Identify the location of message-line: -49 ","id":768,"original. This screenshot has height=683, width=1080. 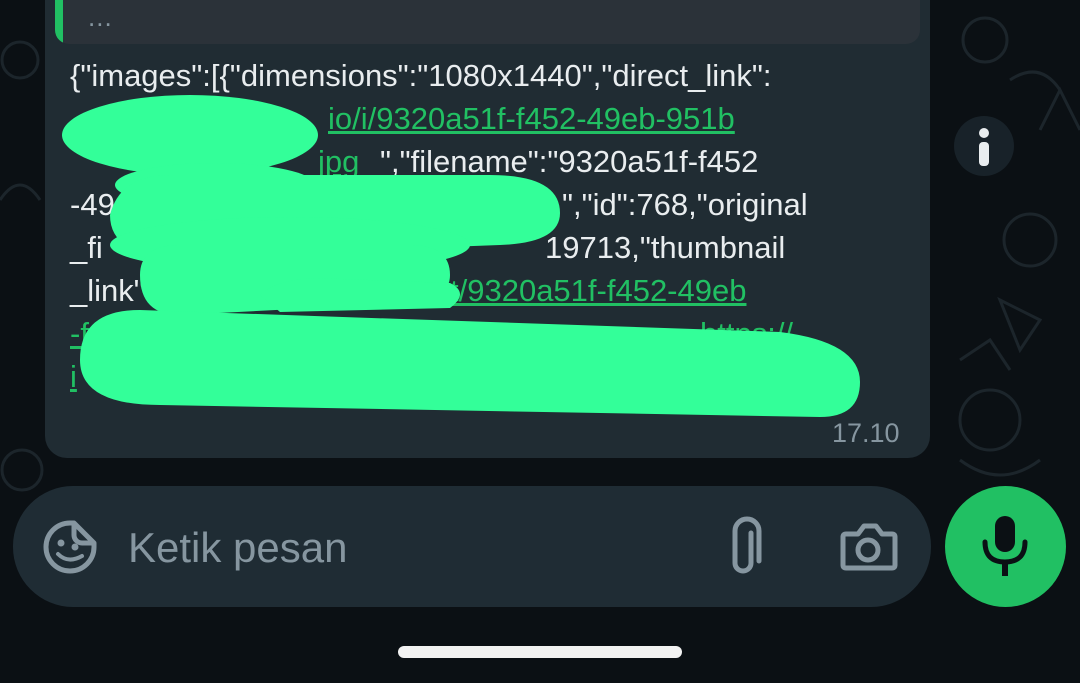
(485, 204).